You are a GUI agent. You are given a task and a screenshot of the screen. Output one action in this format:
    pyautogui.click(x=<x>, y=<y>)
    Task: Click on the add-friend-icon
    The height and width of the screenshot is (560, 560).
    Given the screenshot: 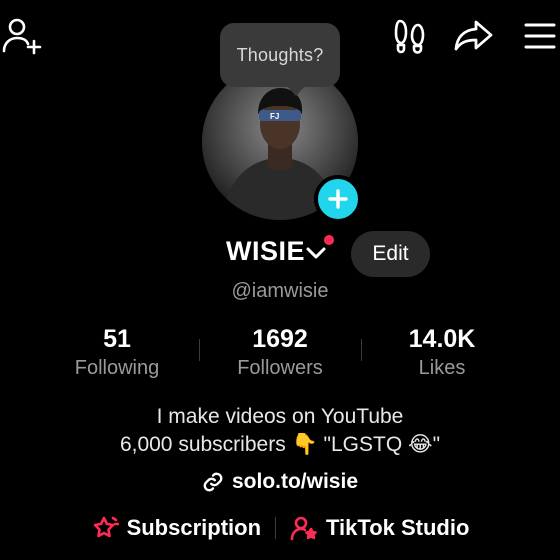 What is the action you would take?
    pyautogui.click(x=22, y=36)
    